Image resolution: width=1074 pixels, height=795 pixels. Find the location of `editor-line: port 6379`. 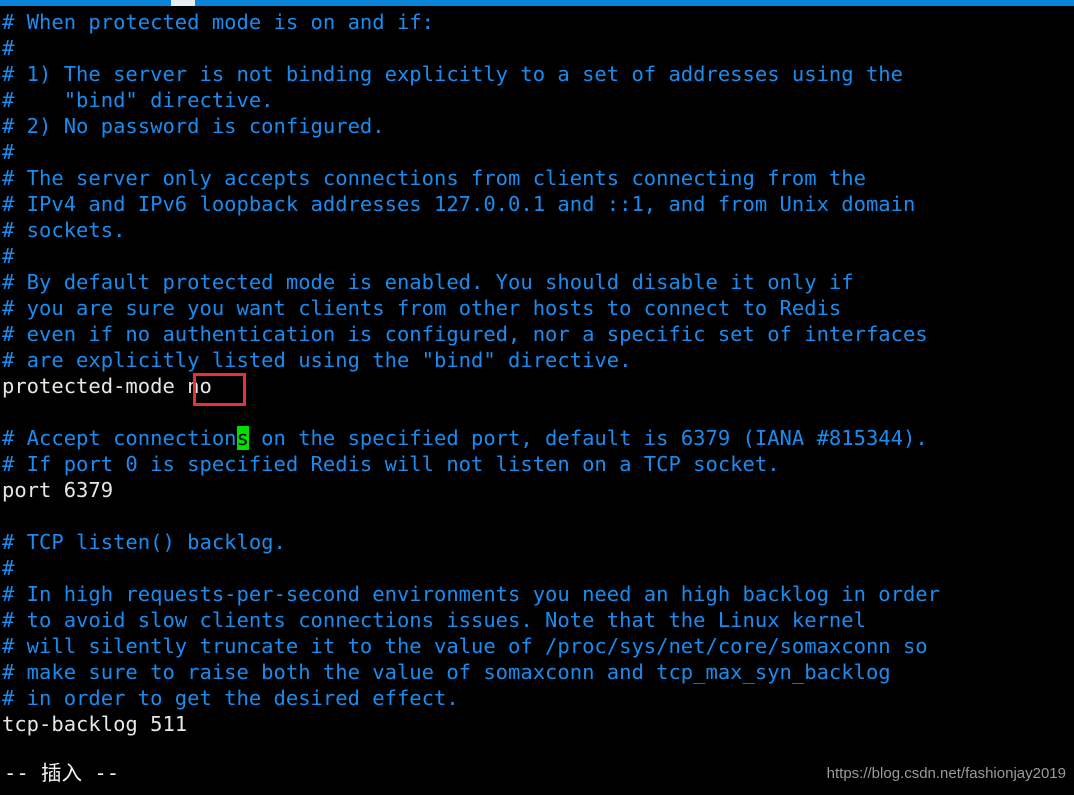

editor-line: port 6379 is located at coordinates (58, 490).